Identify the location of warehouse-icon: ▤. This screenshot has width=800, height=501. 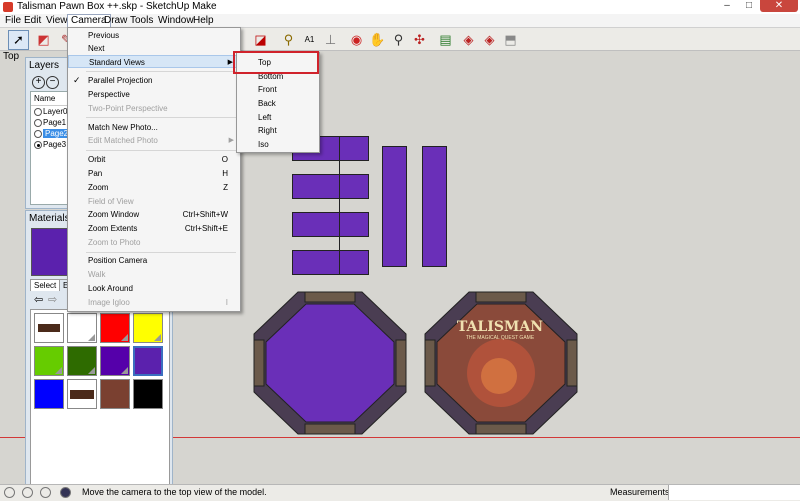
(445, 40).